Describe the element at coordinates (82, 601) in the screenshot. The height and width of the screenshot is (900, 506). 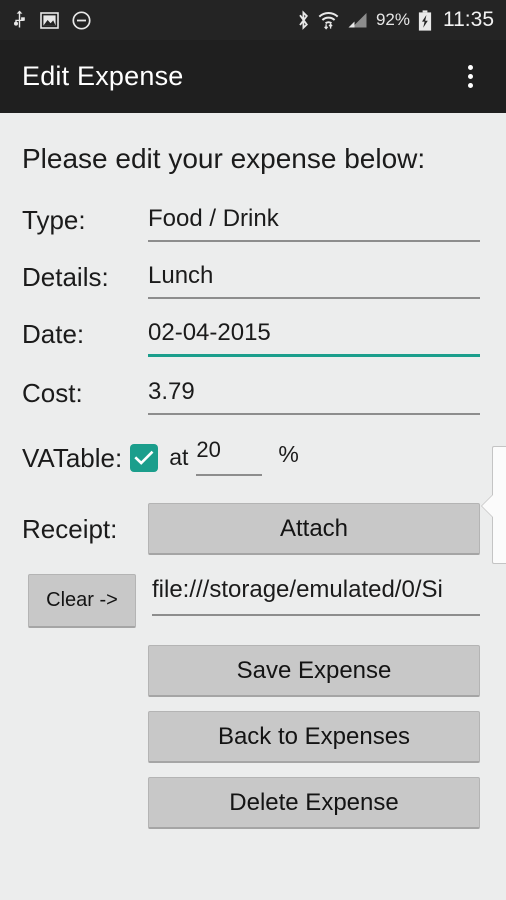
I see `clear-receipt-button: Clear ->` at that location.